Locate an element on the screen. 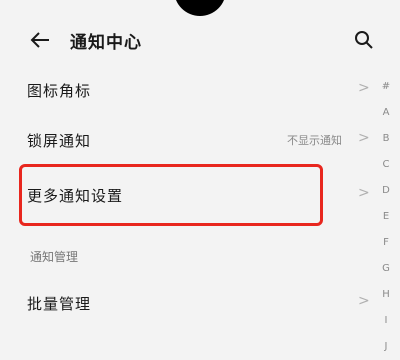  camera-notch is located at coordinates (200, 8).